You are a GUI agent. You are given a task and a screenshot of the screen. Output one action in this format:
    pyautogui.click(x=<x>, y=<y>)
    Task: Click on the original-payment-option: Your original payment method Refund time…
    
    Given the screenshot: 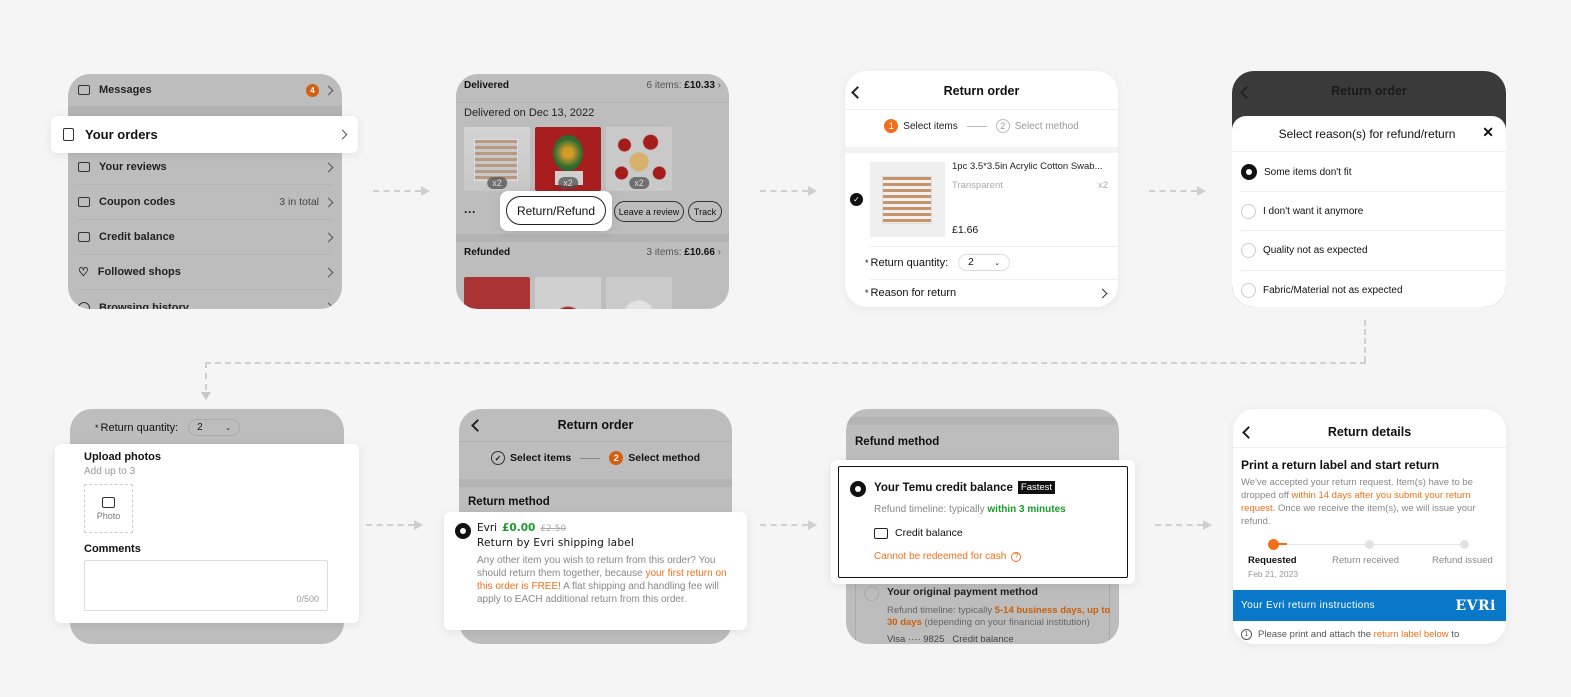 What is the action you would take?
    pyautogui.click(x=982, y=609)
    